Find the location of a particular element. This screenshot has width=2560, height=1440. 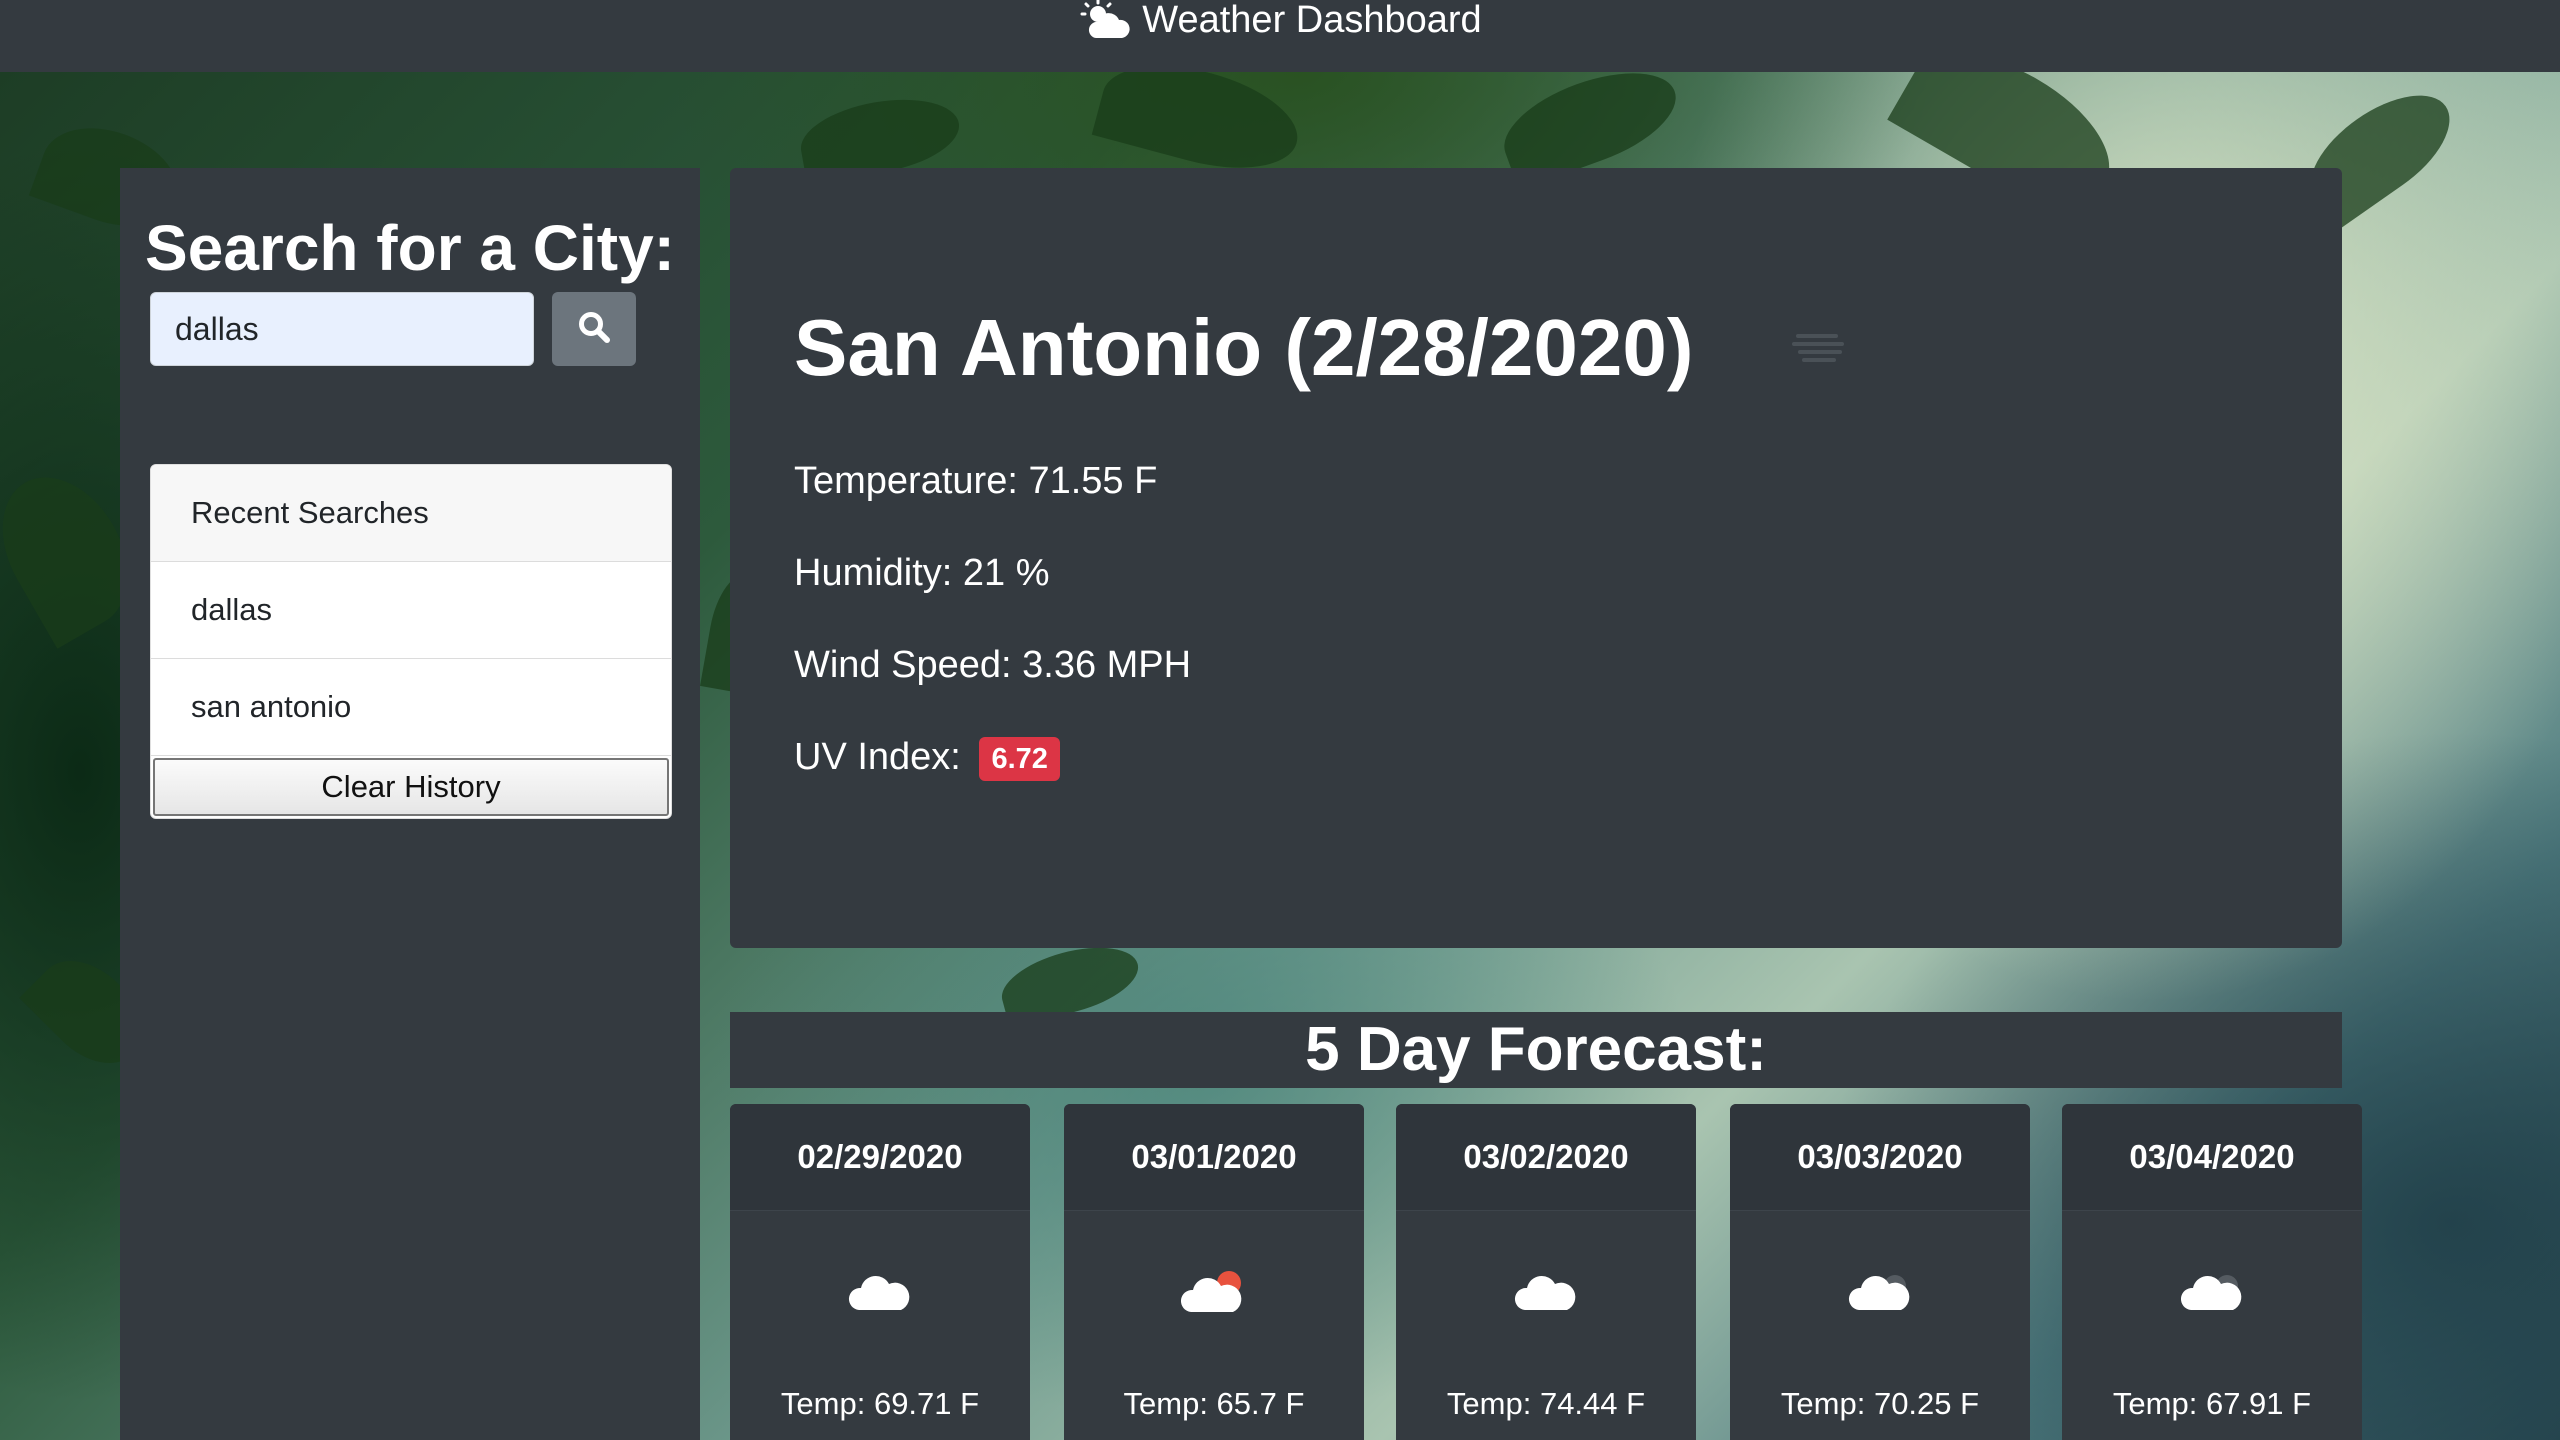

forecast-date: 03/04/2020 is located at coordinates (2212, 1157).